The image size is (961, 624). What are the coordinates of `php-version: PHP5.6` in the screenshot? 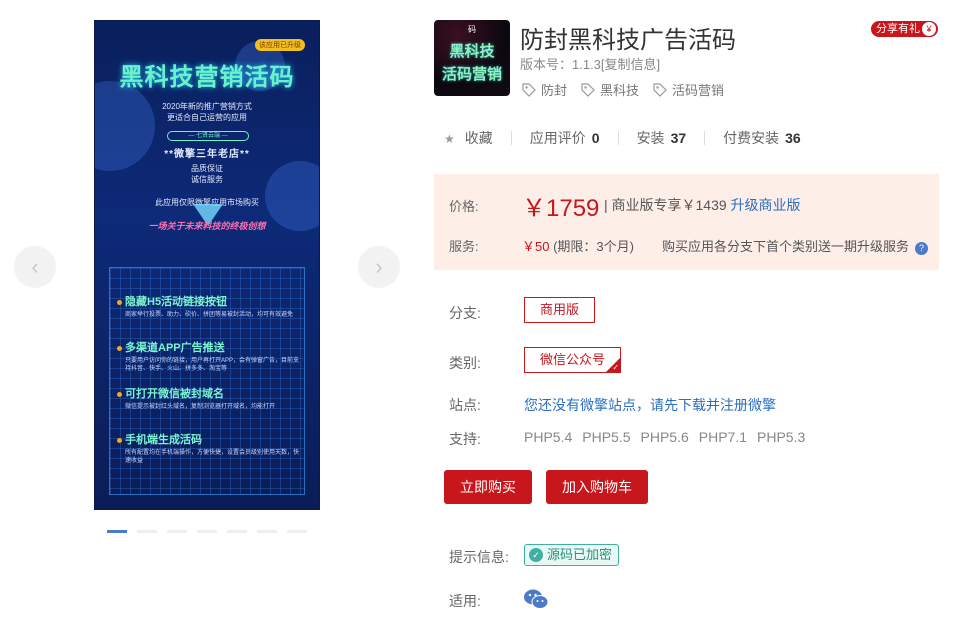 It's located at (664, 437).